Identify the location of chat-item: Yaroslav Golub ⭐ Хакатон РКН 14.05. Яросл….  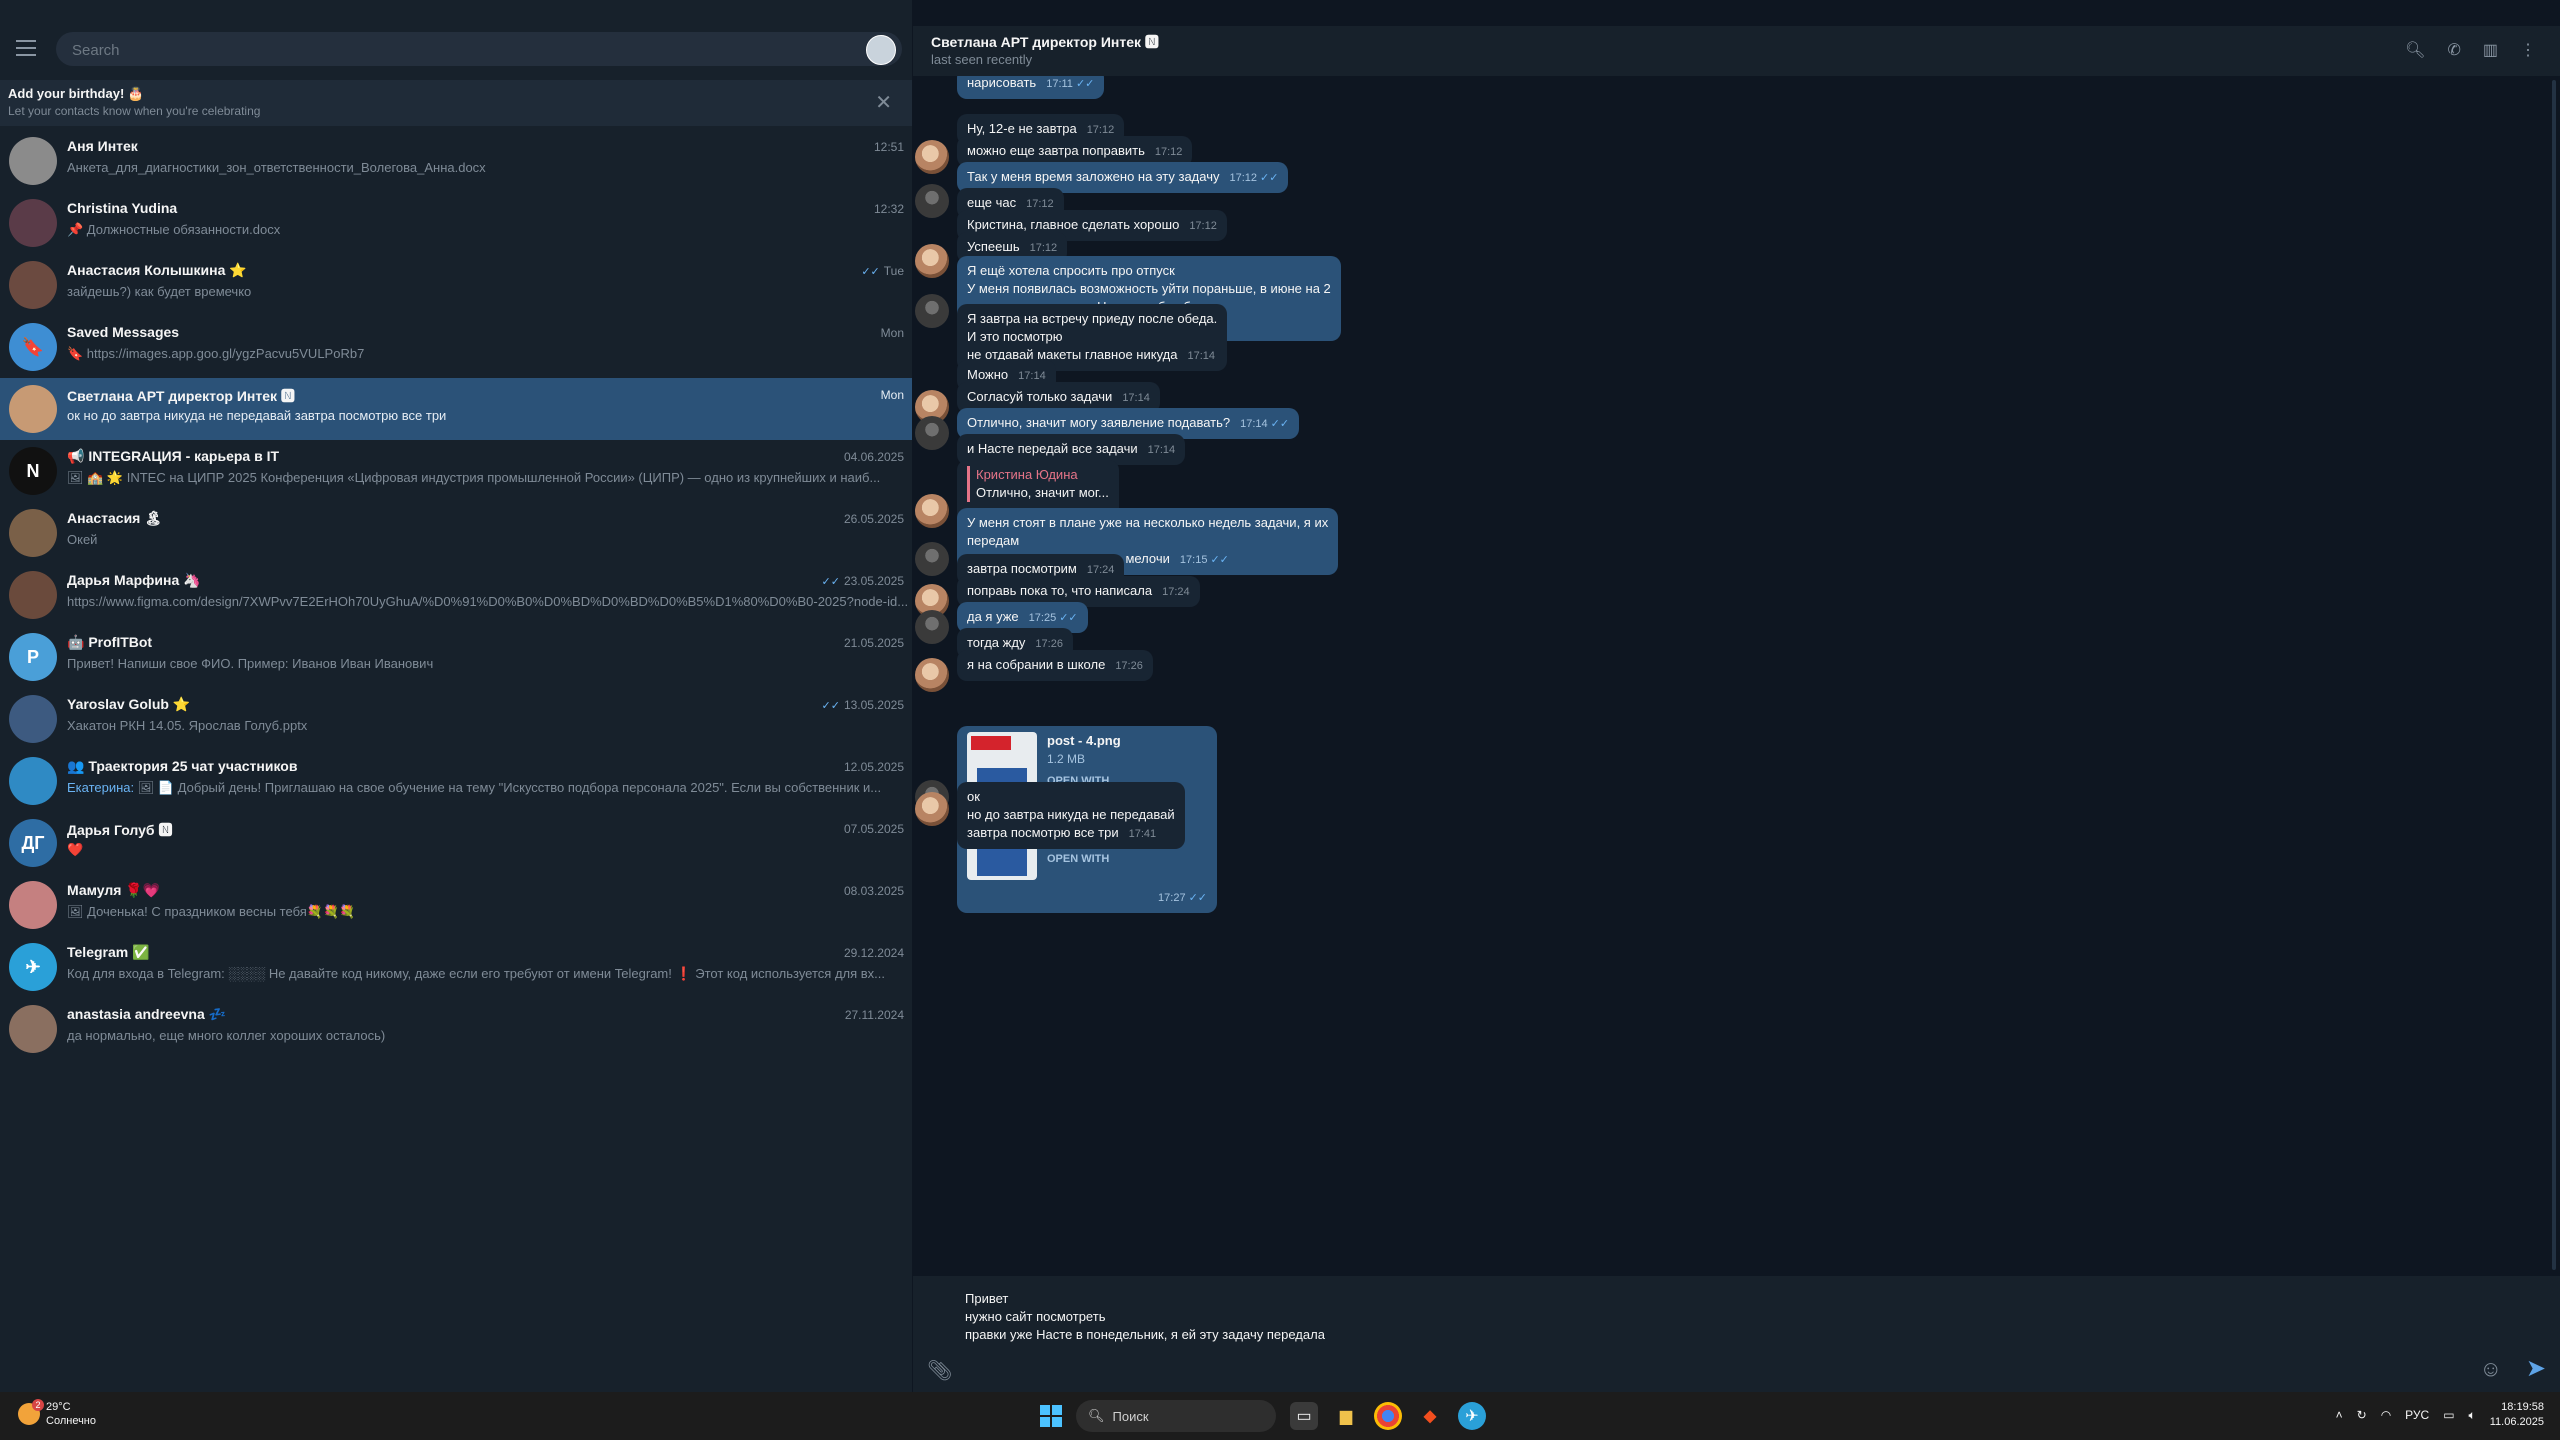
(456, 719).